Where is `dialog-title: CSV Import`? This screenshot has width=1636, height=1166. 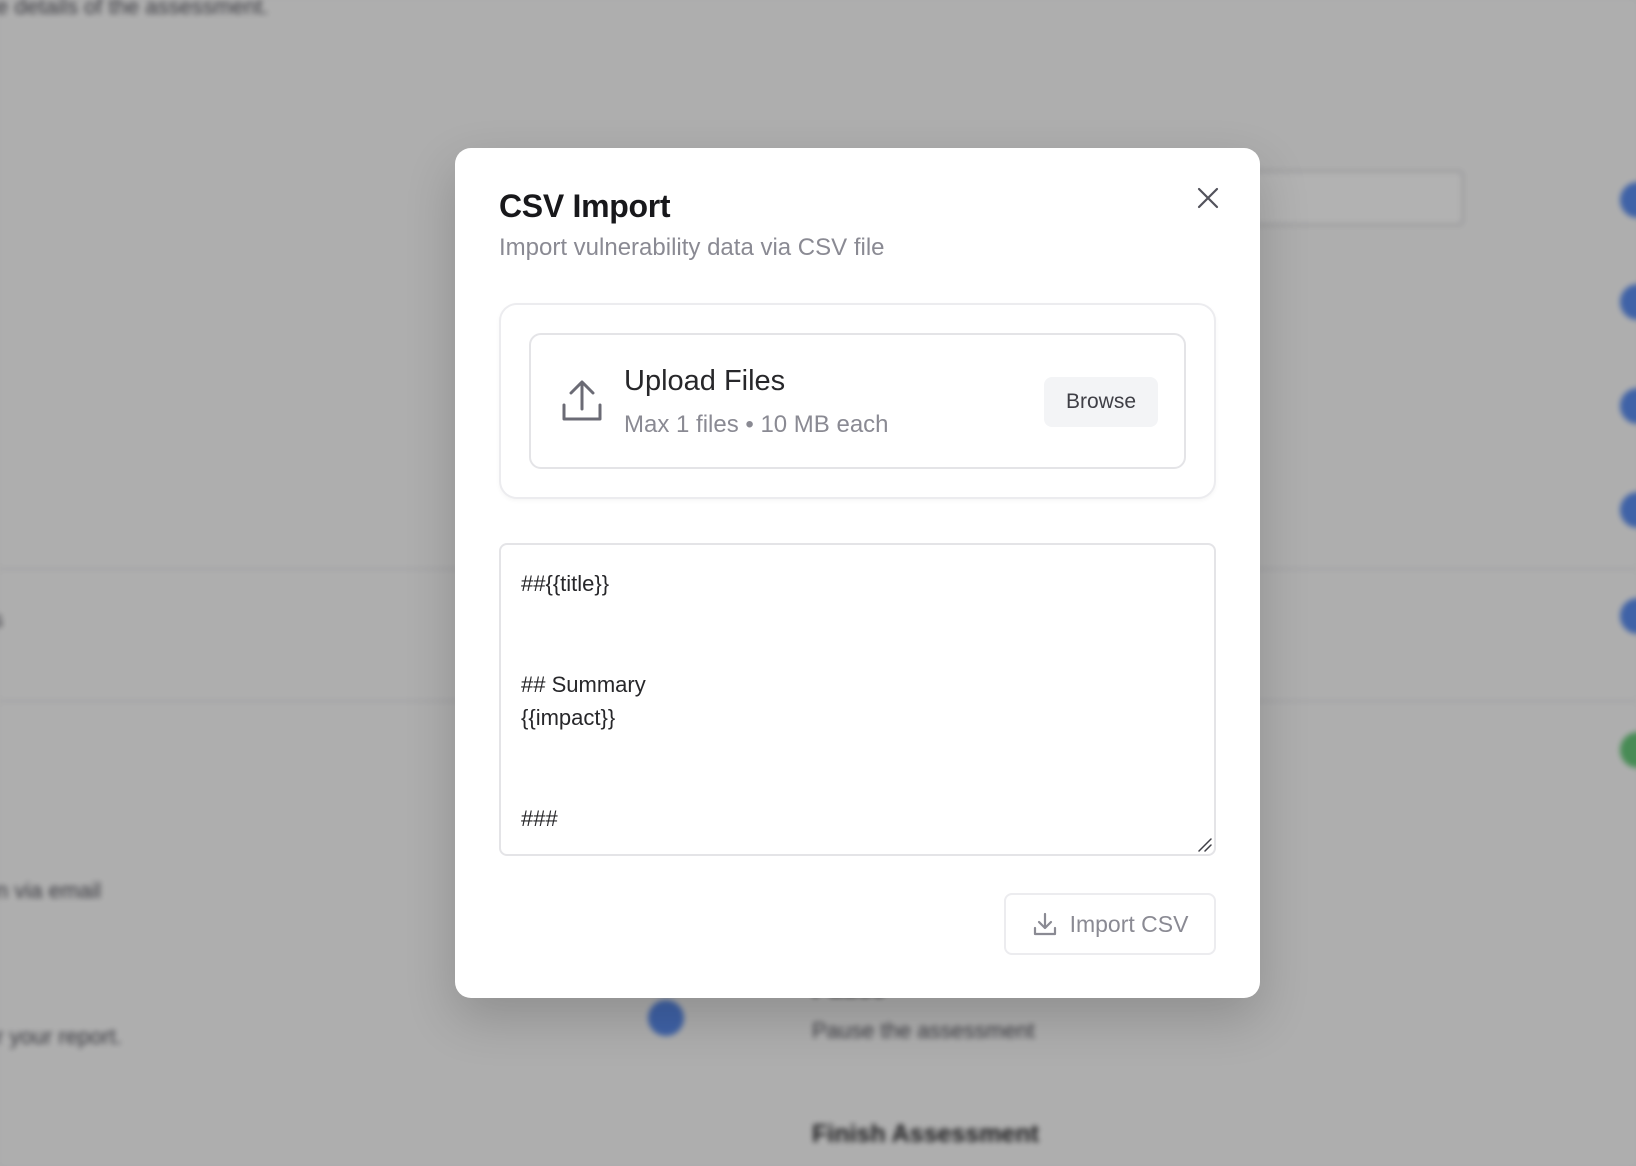 dialog-title: CSV Import is located at coordinates (585, 206).